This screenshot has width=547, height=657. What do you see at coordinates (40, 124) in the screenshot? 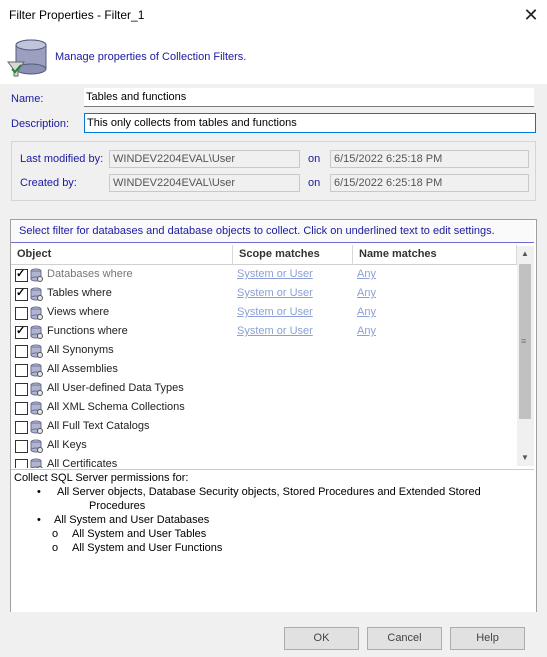
I see `description-label: Description:` at bounding box center [40, 124].